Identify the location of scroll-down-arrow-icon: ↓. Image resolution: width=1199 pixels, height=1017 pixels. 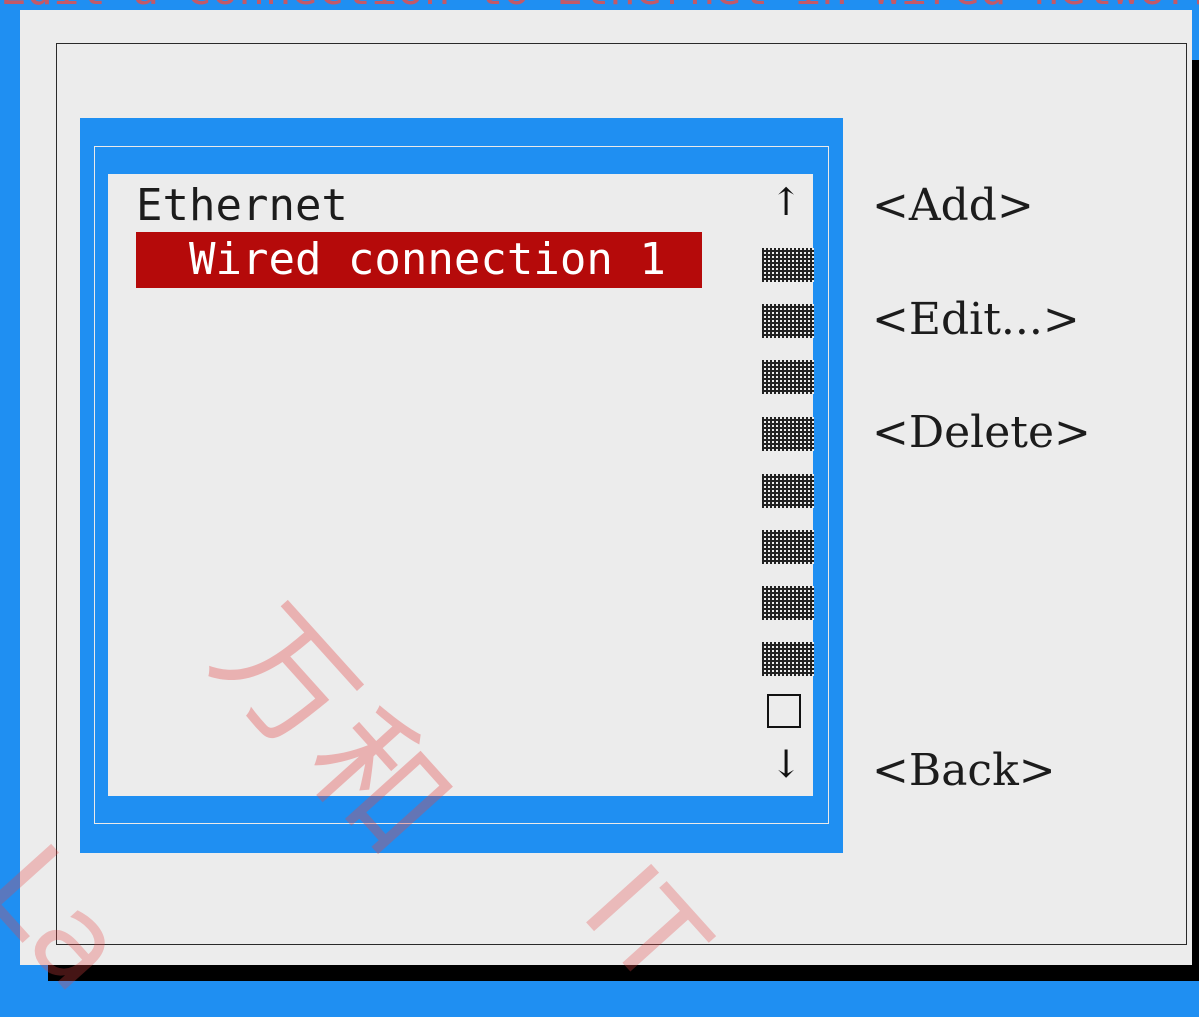
(786, 764).